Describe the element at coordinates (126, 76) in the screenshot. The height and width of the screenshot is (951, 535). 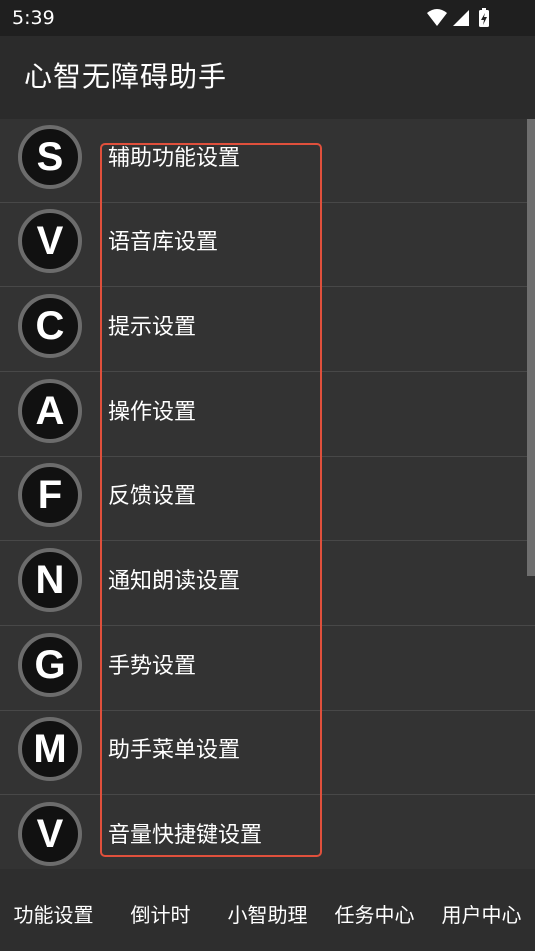
I see `app-title: 心智无障碍助手` at that location.